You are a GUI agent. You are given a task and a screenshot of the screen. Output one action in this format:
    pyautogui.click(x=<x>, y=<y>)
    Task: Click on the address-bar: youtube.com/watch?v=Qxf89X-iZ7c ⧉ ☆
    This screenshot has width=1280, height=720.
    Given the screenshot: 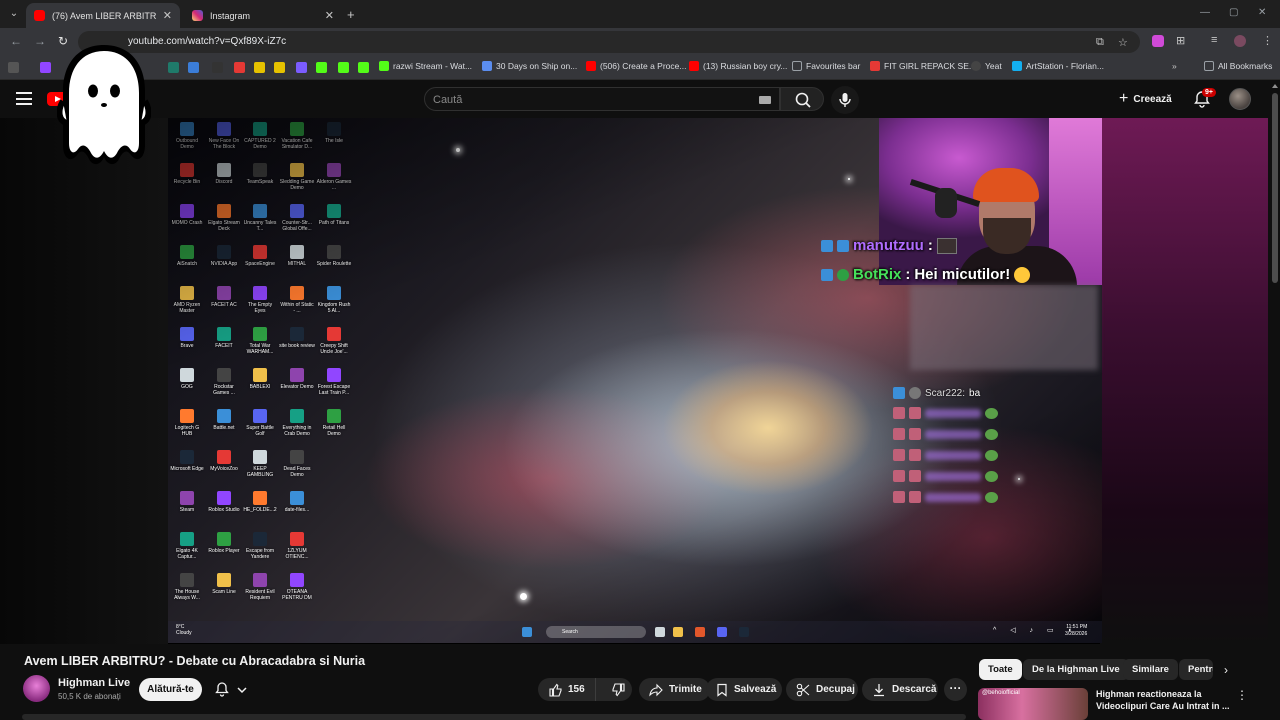 What is the action you would take?
    pyautogui.click(x=609, y=42)
    